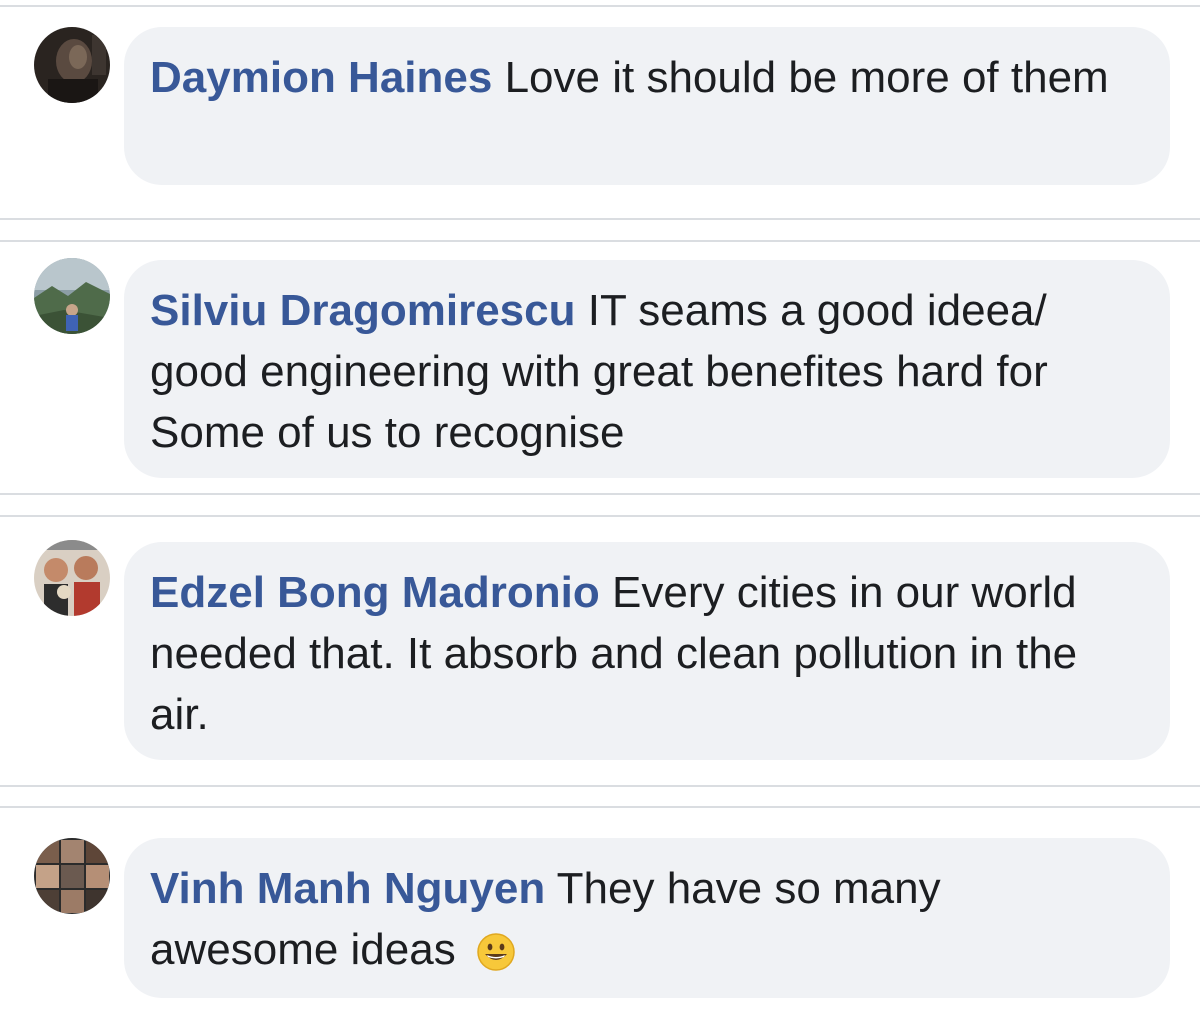  Describe the element at coordinates (375, 592) in the screenshot. I see `comment-author-link: Edzel Bong Madronio` at that location.